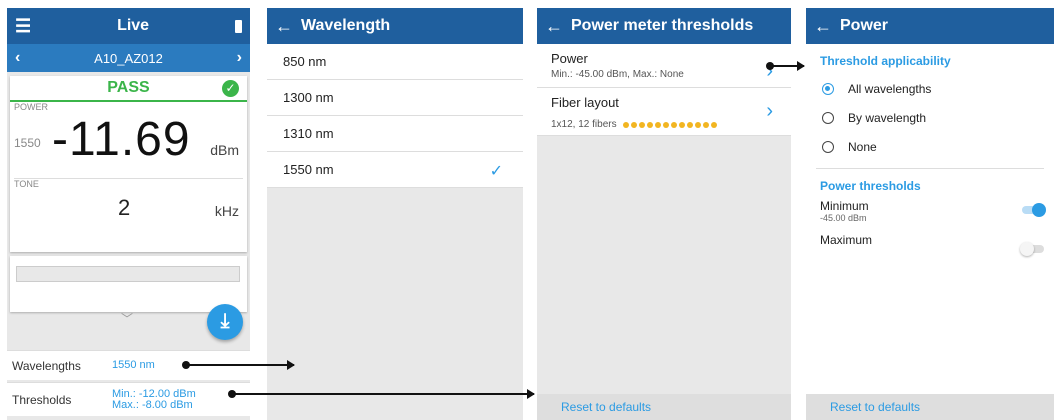  Describe the element at coordinates (496, 171) in the screenshot. I see `checkmark-icon: ✓` at that location.